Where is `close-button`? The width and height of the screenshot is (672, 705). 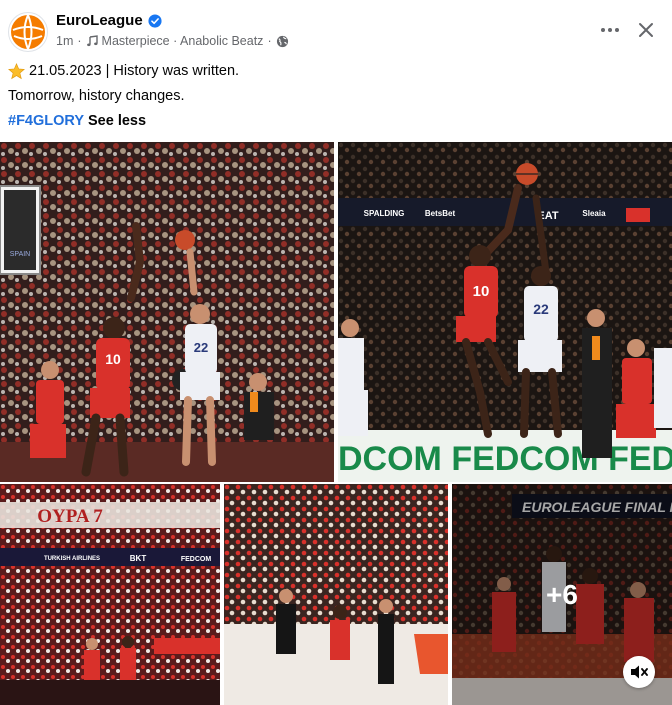 close-button is located at coordinates (646, 30).